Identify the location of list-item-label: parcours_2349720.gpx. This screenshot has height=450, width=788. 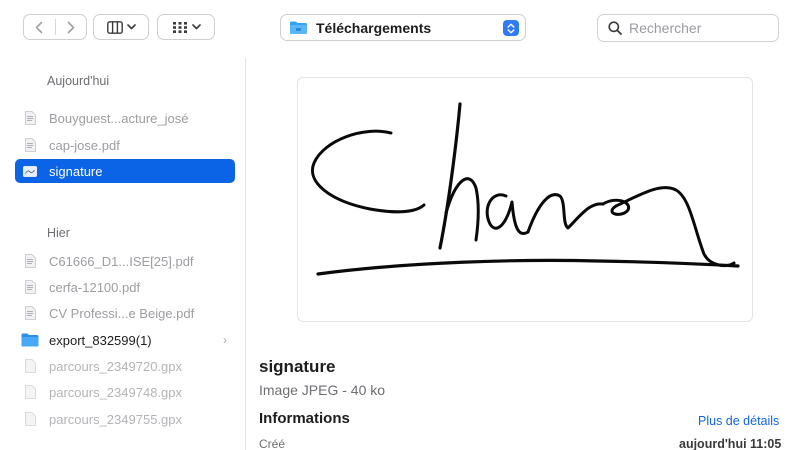
(115, 366).